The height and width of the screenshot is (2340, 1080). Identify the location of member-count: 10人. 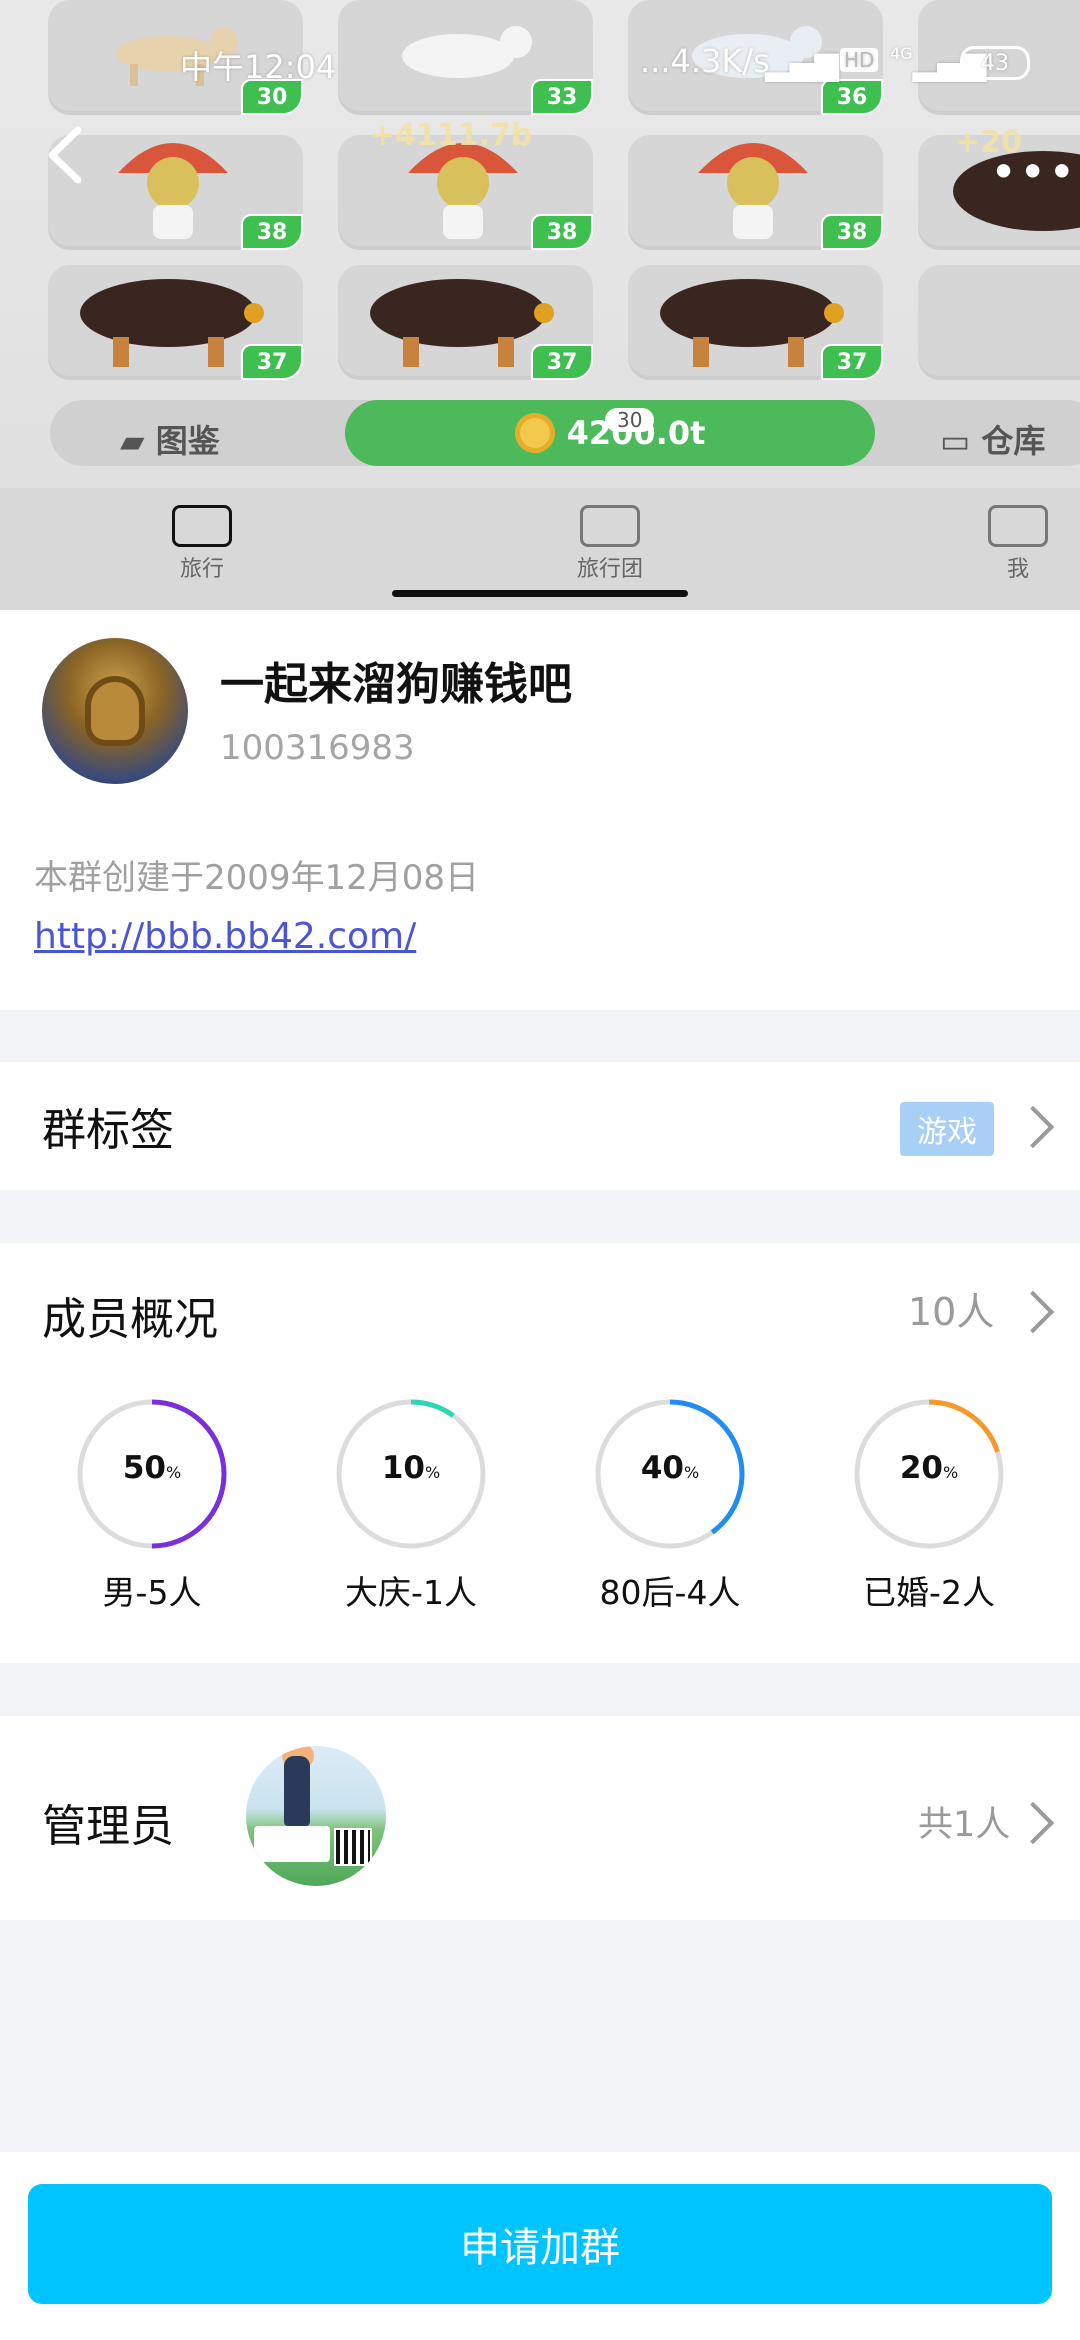
(951, 1312).